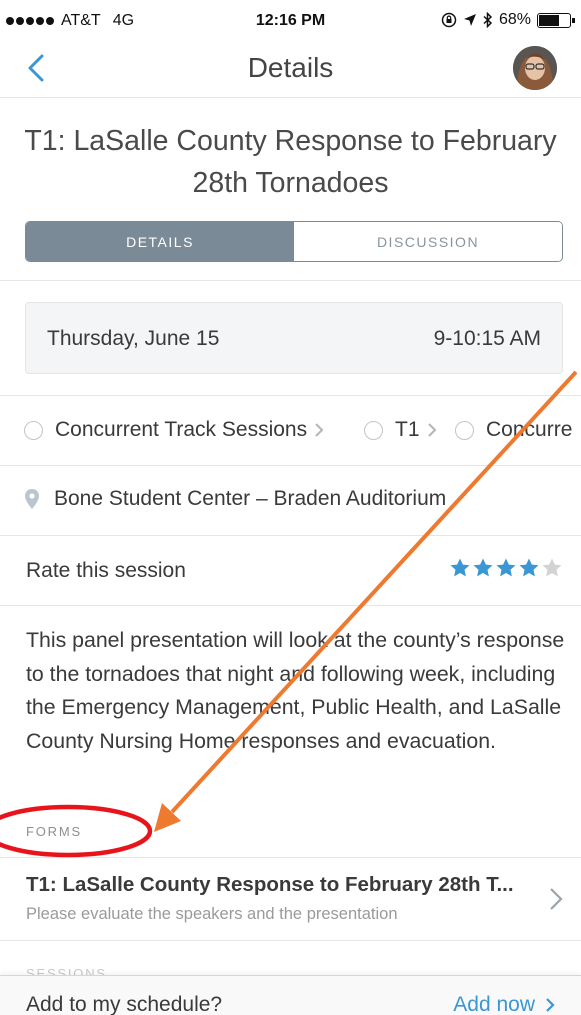  What do you see at coordinates (488, 20) in the screenshot?
I see `bluetooth-icon` at bounding box center [488, 20].